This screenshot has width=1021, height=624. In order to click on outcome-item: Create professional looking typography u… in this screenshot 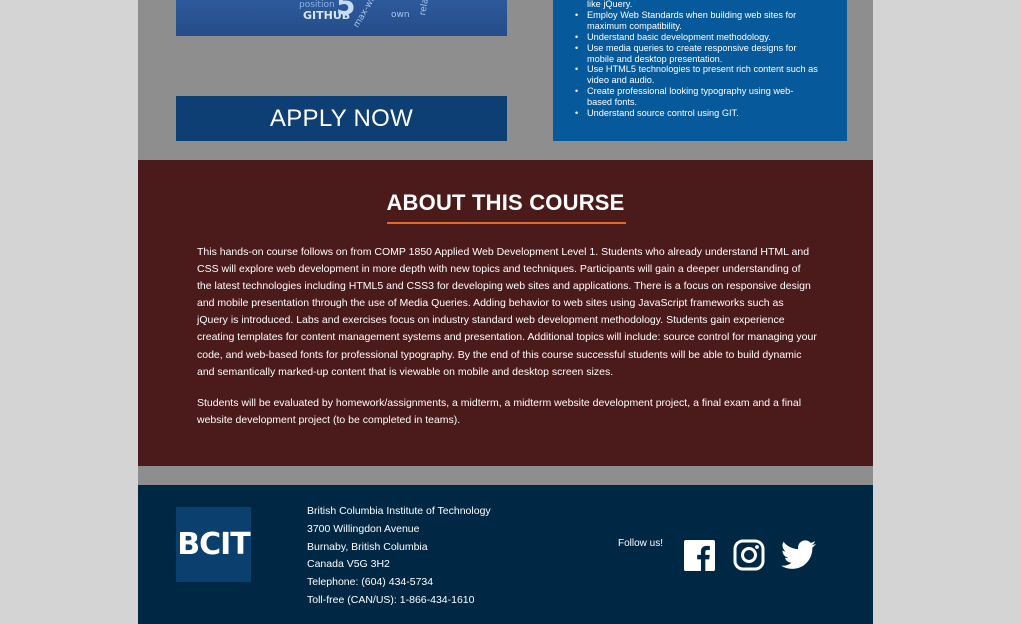, I will do `click(704, 91)`.